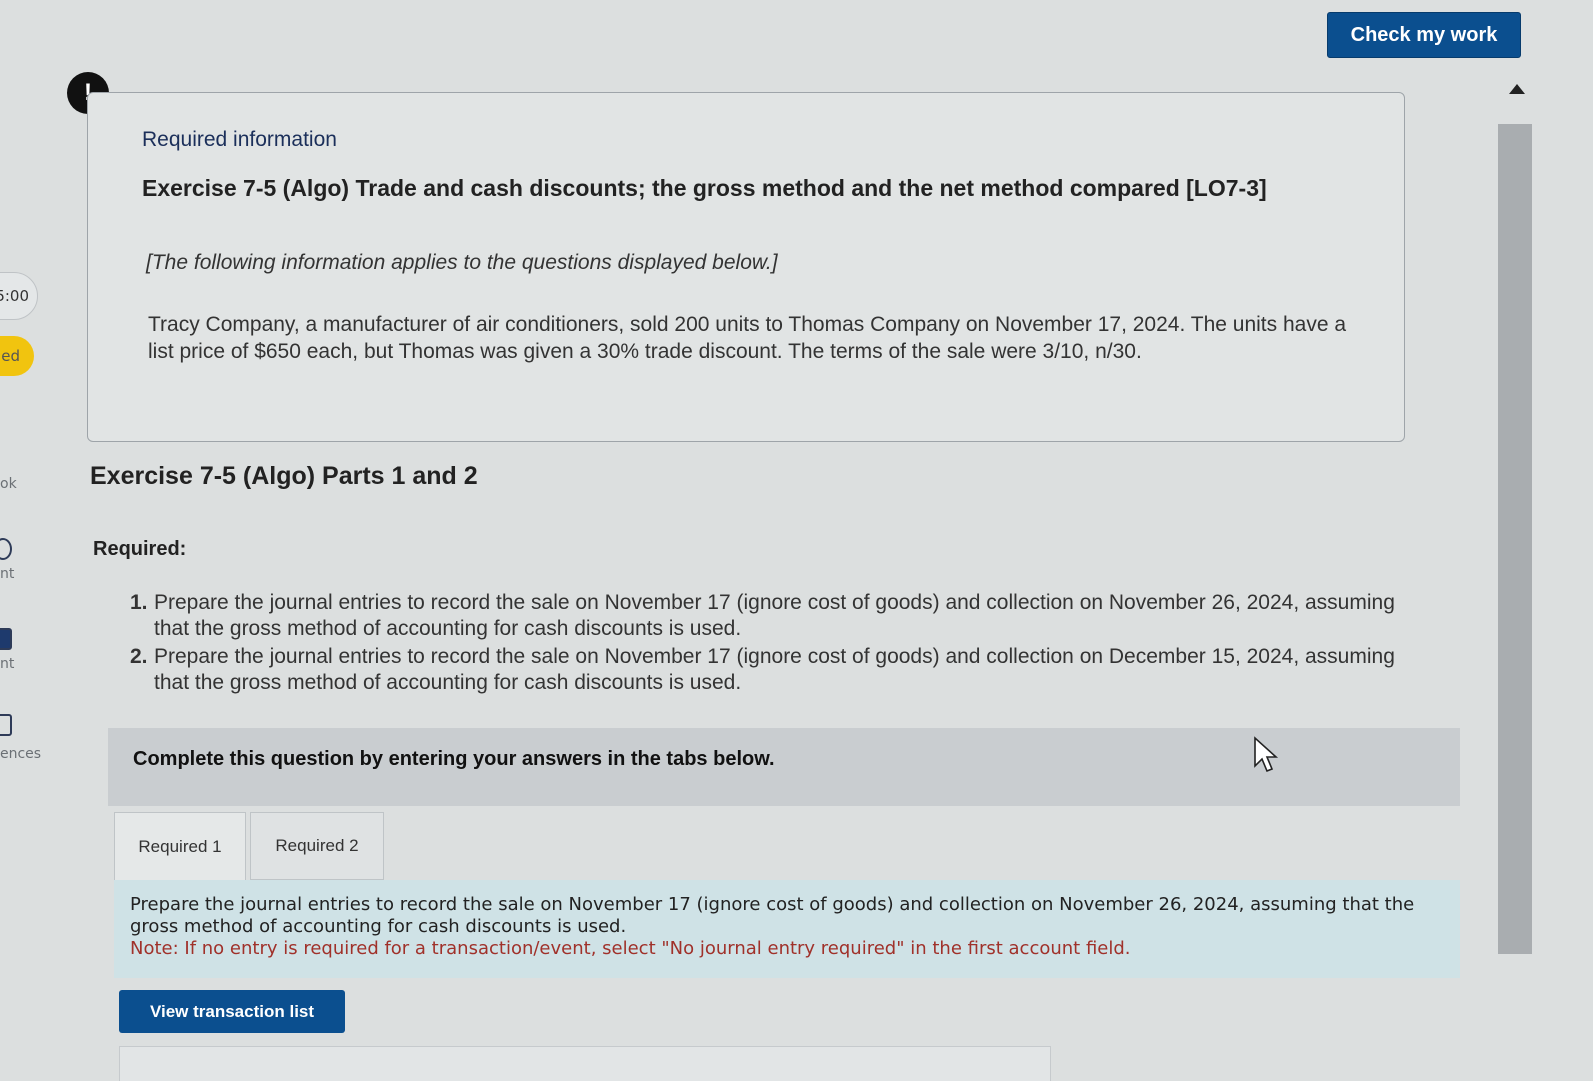  Describe the element at coordinates (1515, 539) in the screenshot. I see `scrollbar` at that location.